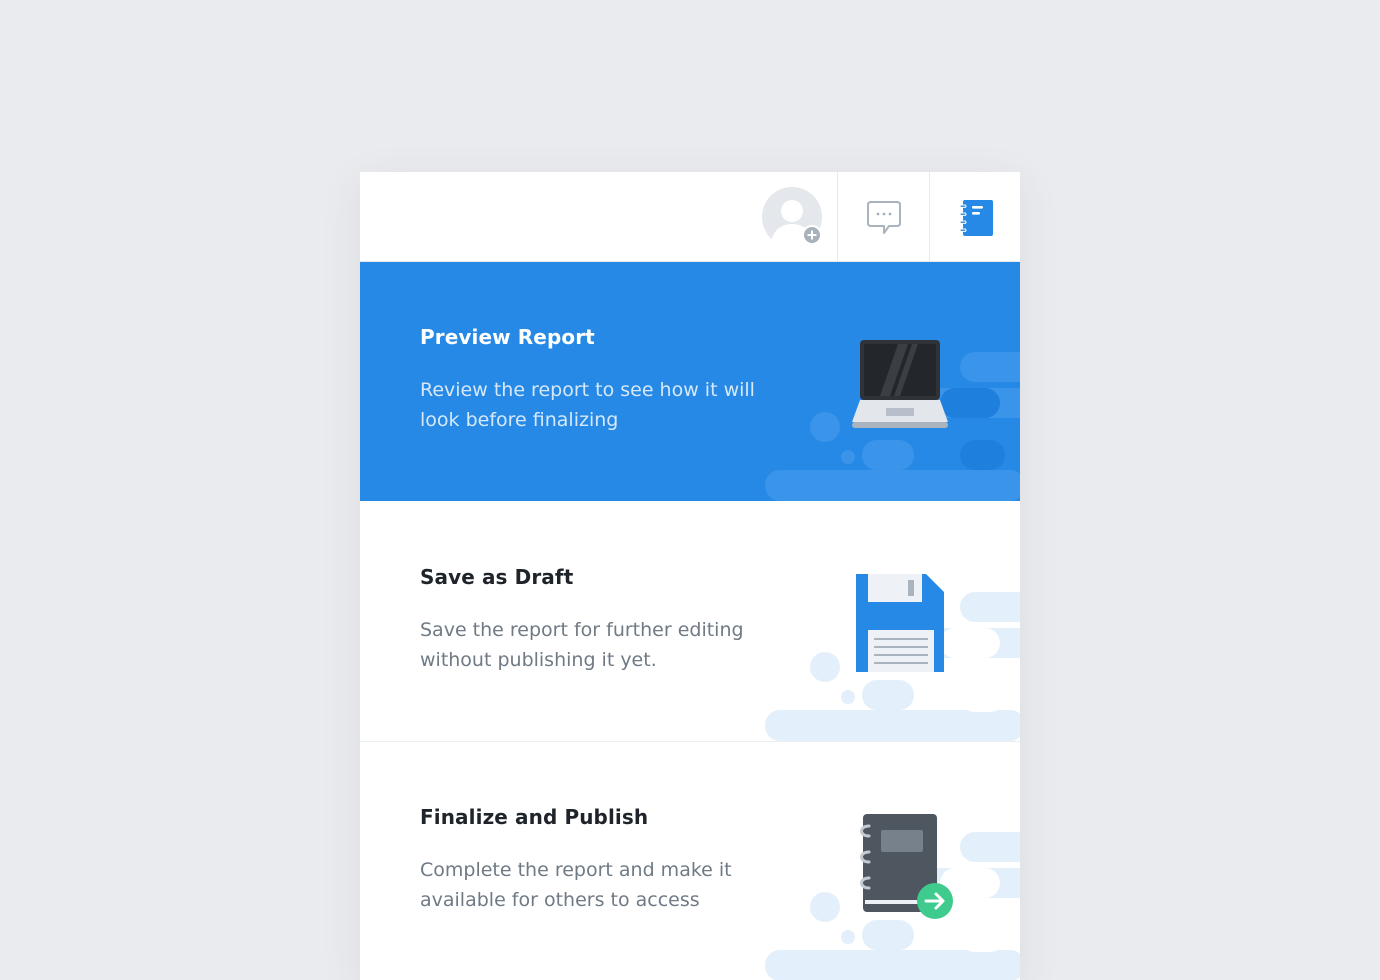 The height and width of the screenshot is (980, 1380). I want to click on notebook-icon, so click(976, 218).